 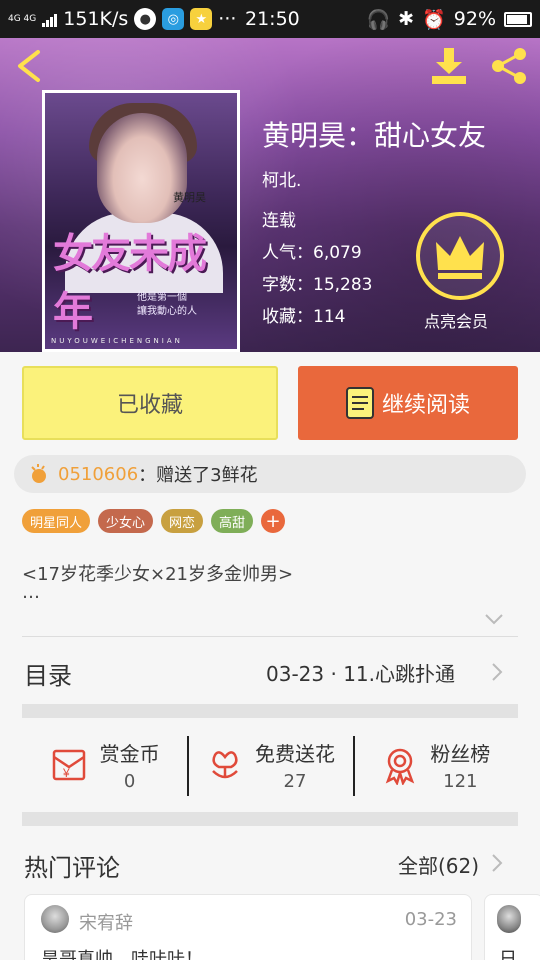 I want to click on book-favorites: 收藏：114, so click(x=304, y=317).